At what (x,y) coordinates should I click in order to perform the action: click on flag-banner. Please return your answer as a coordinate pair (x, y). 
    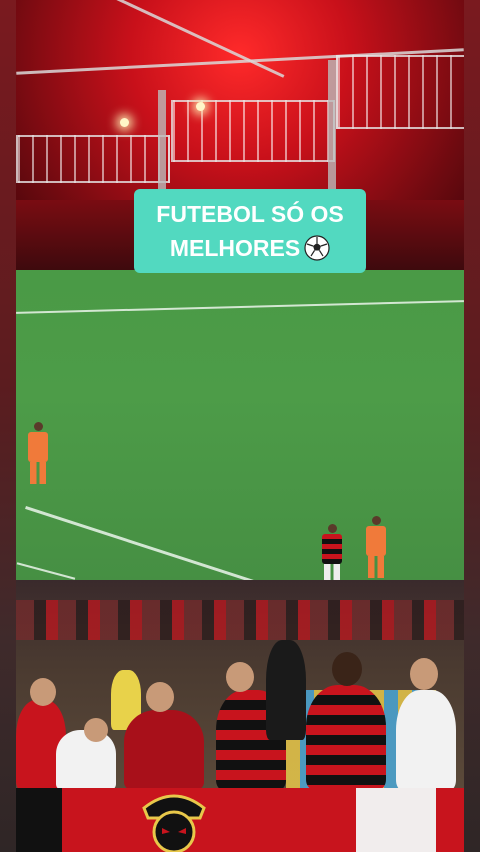
    Looking at the image, I should click on (240, 820).